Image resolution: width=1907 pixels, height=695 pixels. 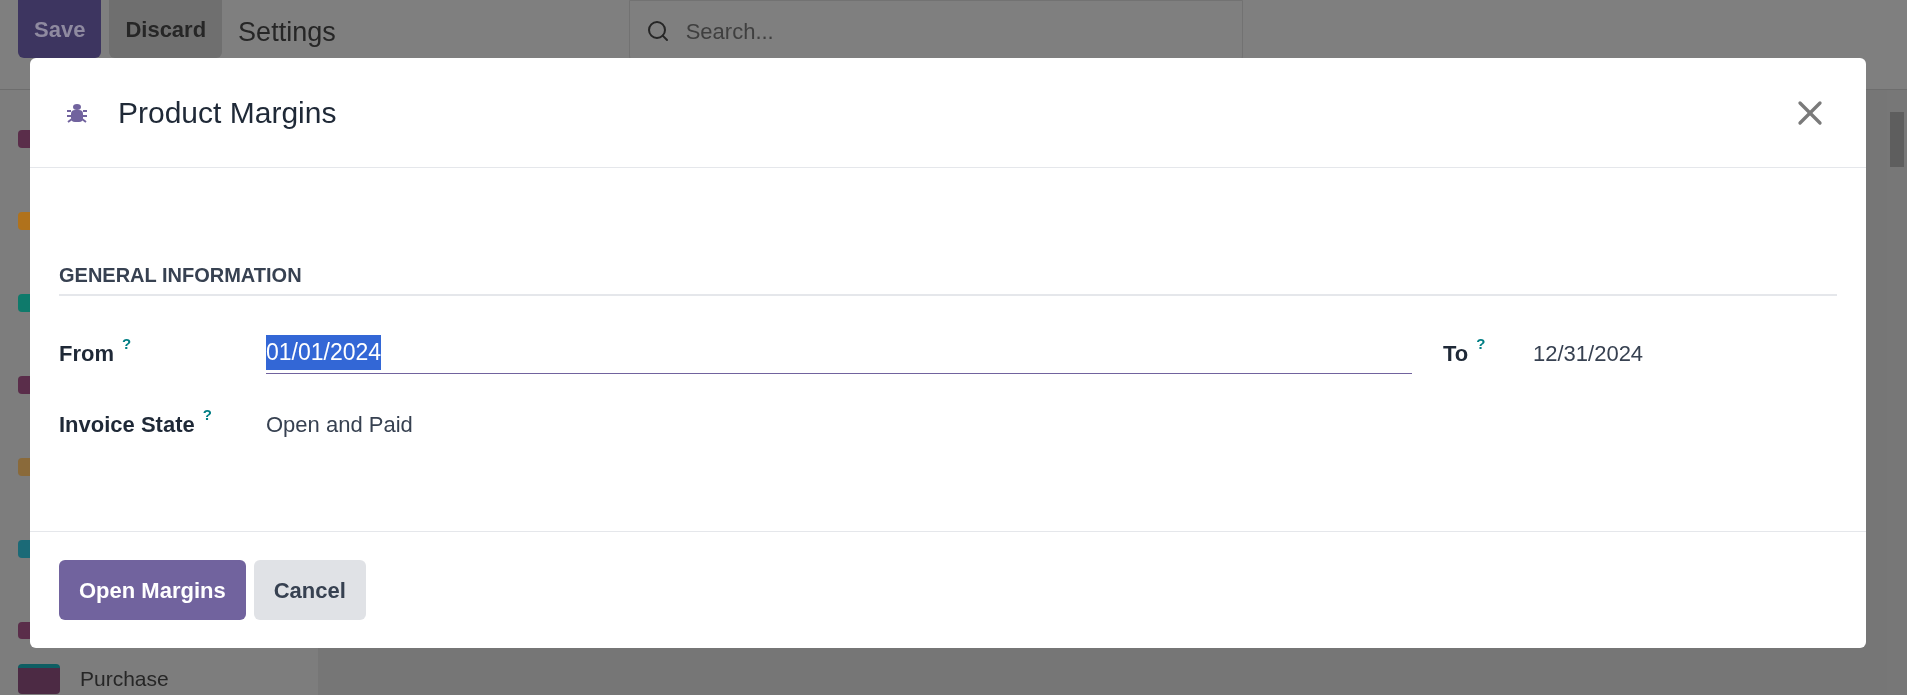 What do you see at coordinates (166, 29) in the screenshot?
I see `toolbar-button: Discard` at bounding box center [166, 29].